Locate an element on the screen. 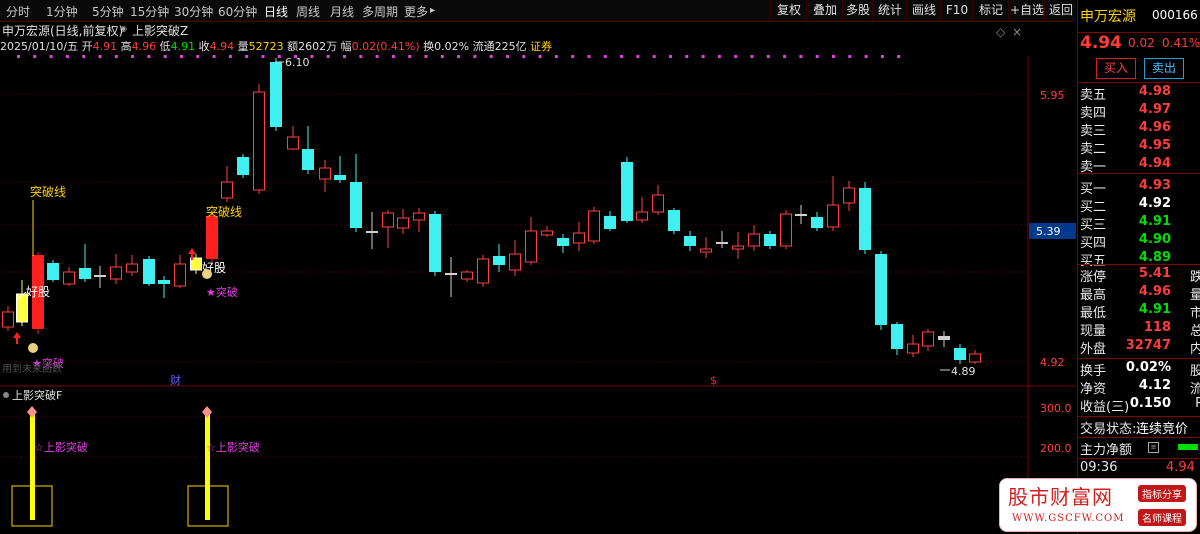  tab-daily: 日线 is located at coordinates (276, 11).